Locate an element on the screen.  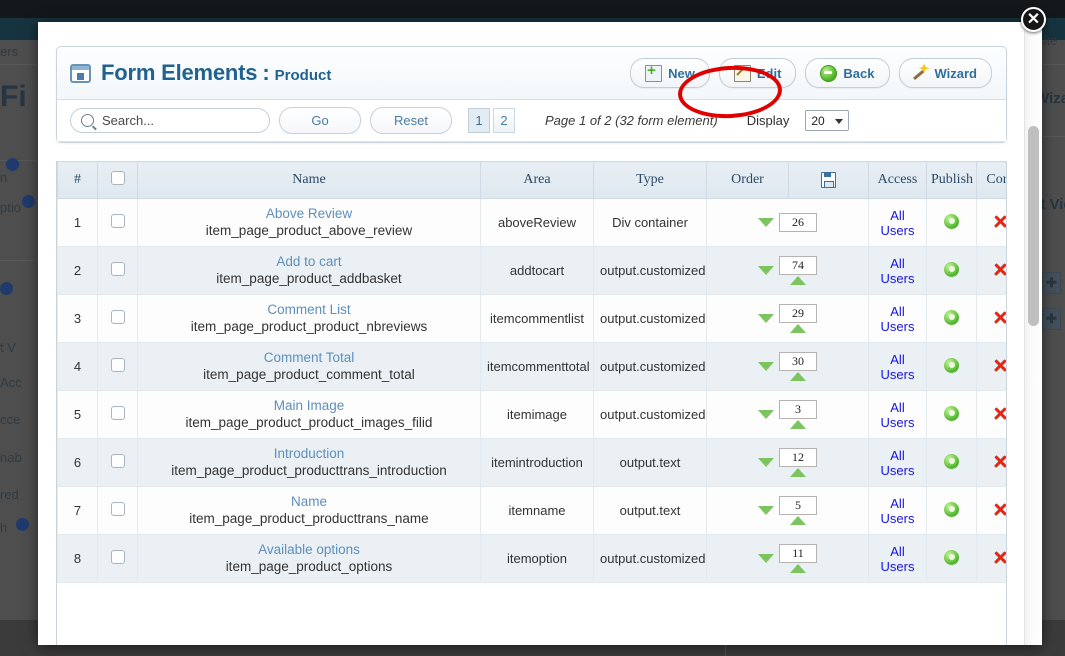
modal-scrollbar-thumb is located at coordinates (1033, 226).